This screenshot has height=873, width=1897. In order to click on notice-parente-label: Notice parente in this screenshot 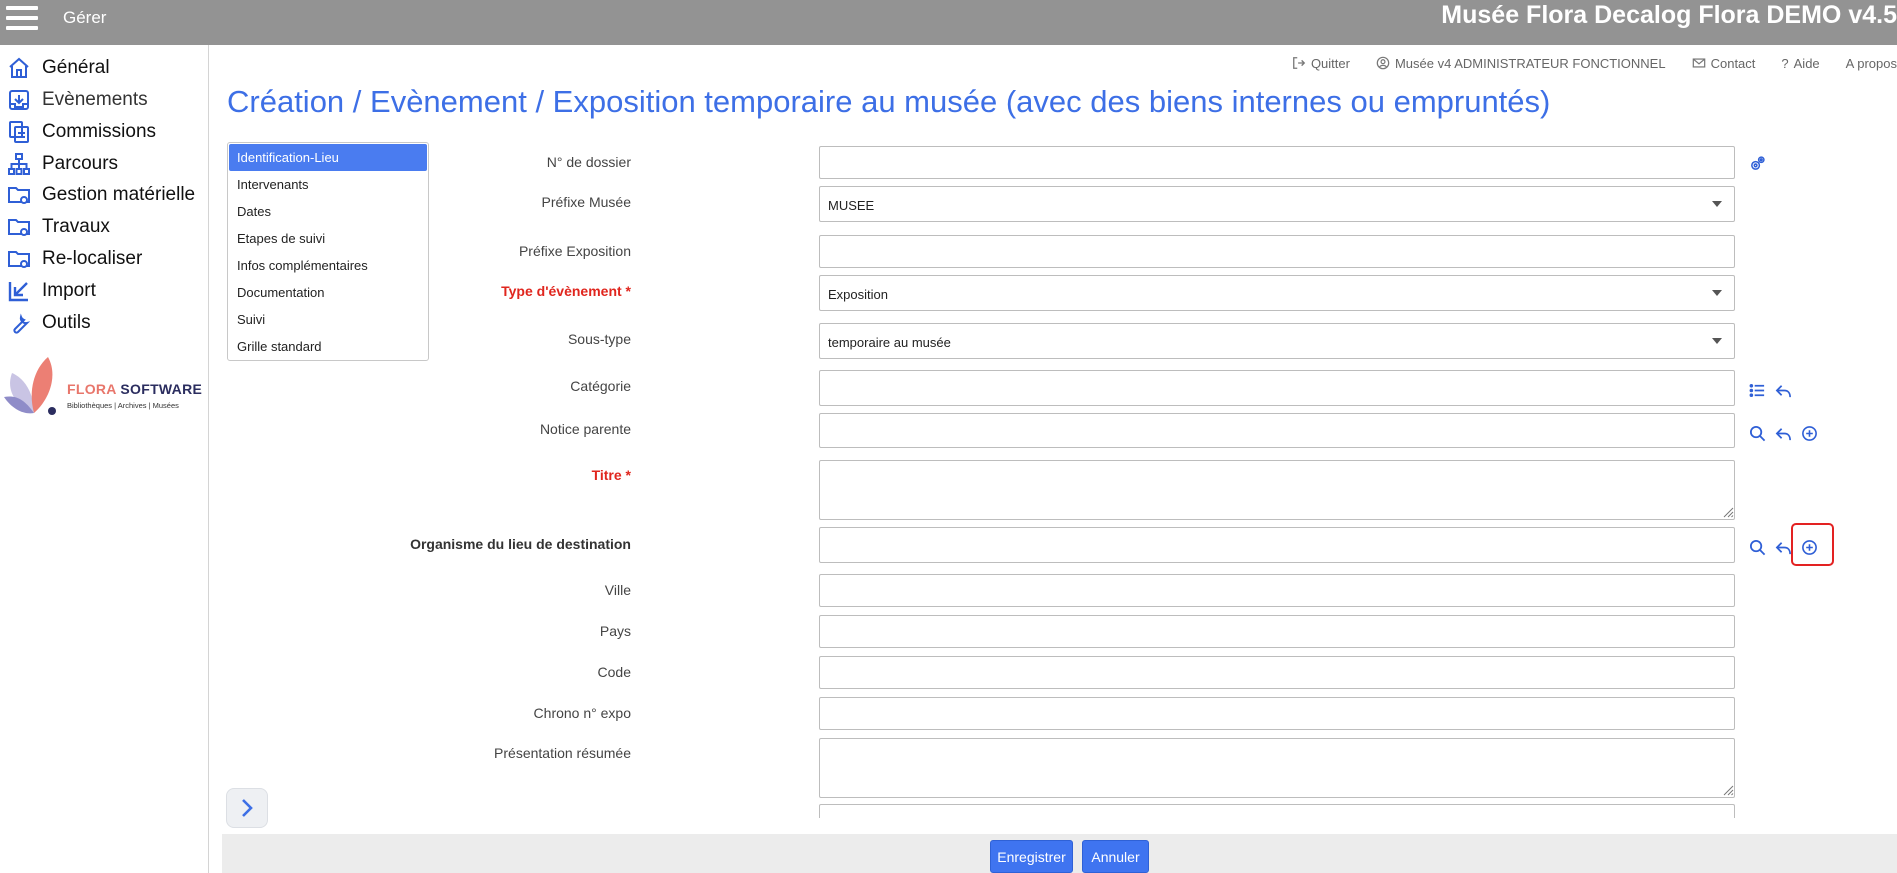, I will do `click(585, 429)`.